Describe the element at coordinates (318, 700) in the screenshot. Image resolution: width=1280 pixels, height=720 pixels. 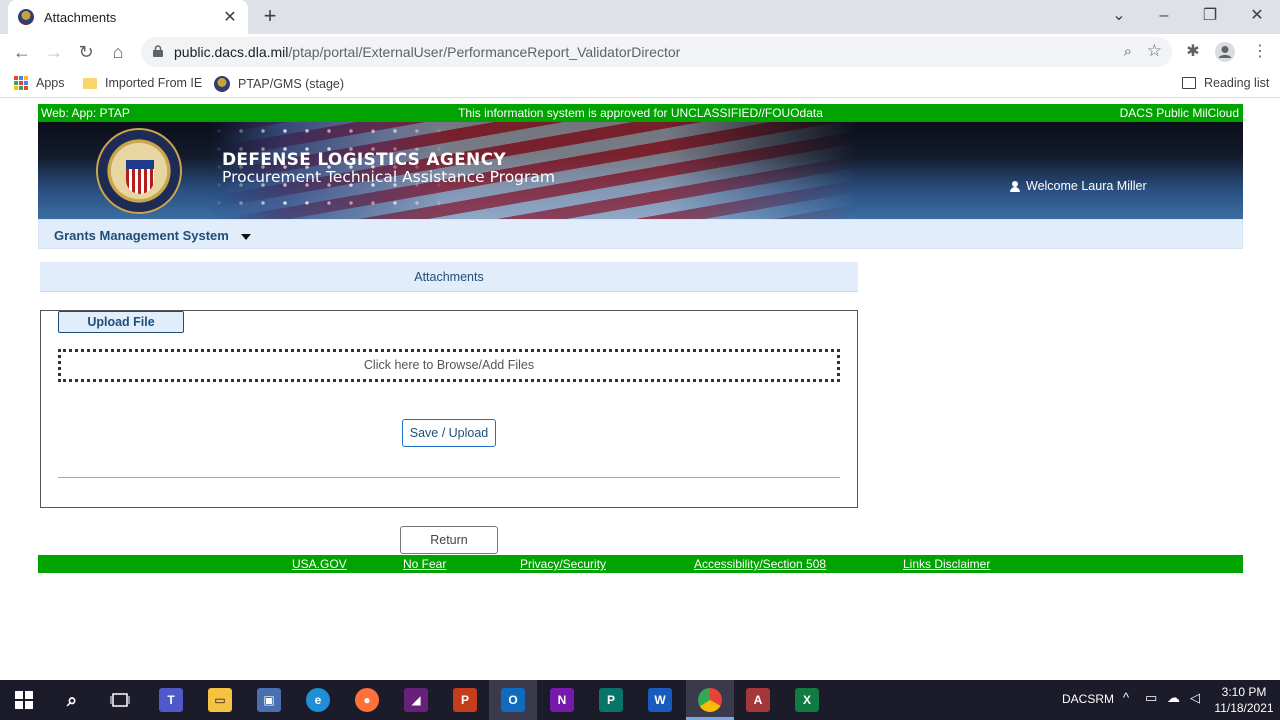
I see `edge-icon: e` at that location.